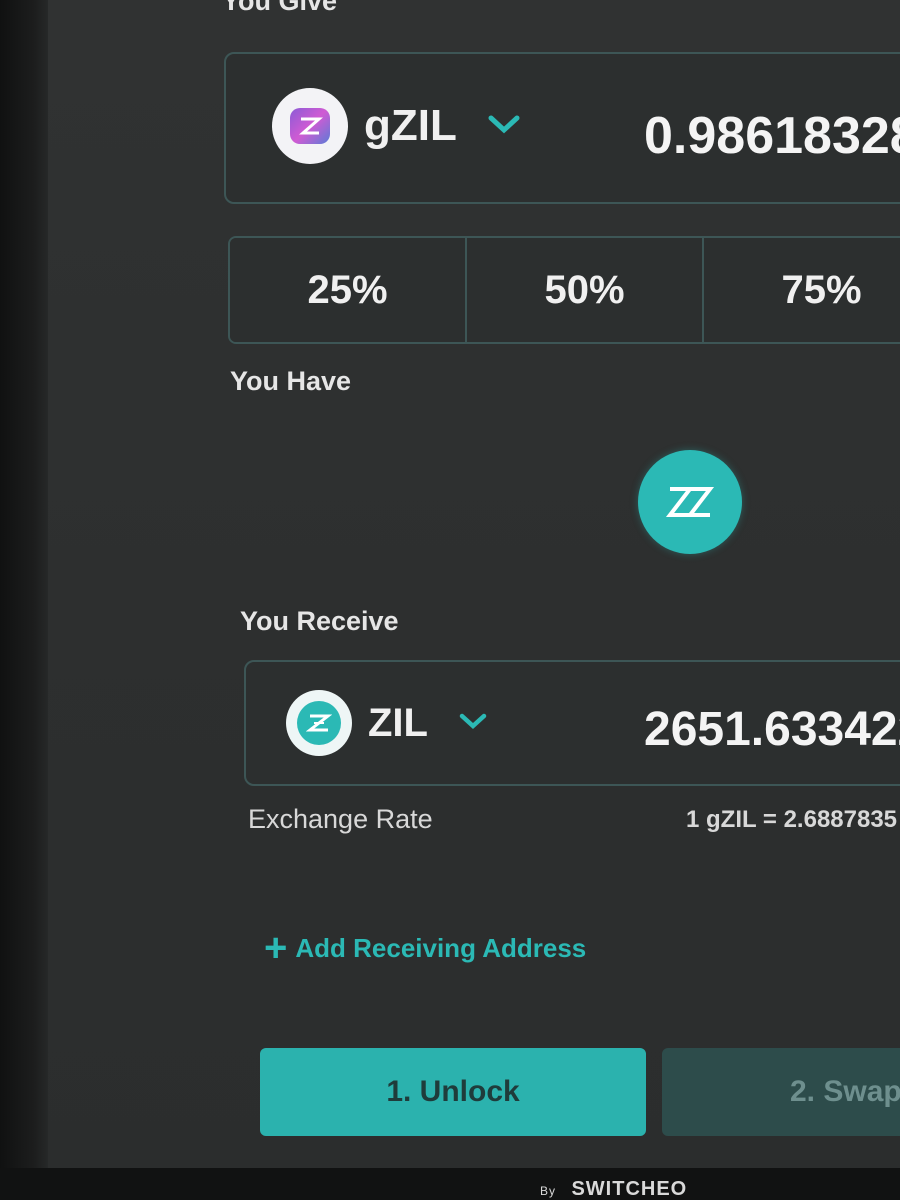 This screenshot has height=1200, width=900. What do you see at coordinates (792, 819) in the screenshot?
I see `exchange-rate-value: 1 gZIL = 2.6887835` at bounding box center [792, 819].